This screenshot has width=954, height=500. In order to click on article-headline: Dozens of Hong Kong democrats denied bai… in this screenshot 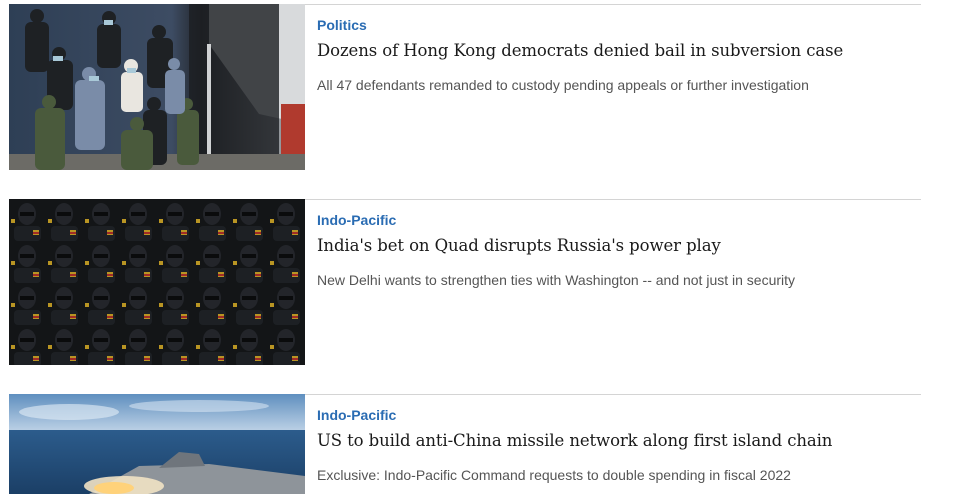, I will do `click(580, 50)`.